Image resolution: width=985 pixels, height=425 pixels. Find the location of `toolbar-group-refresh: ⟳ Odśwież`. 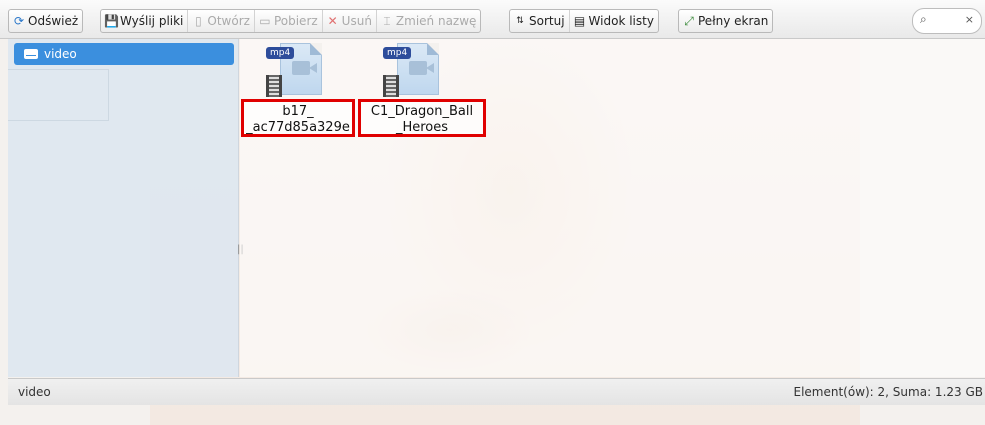

toolbar-group-refresh: ⟳ Odśwież is located at coordinates (46, 21).